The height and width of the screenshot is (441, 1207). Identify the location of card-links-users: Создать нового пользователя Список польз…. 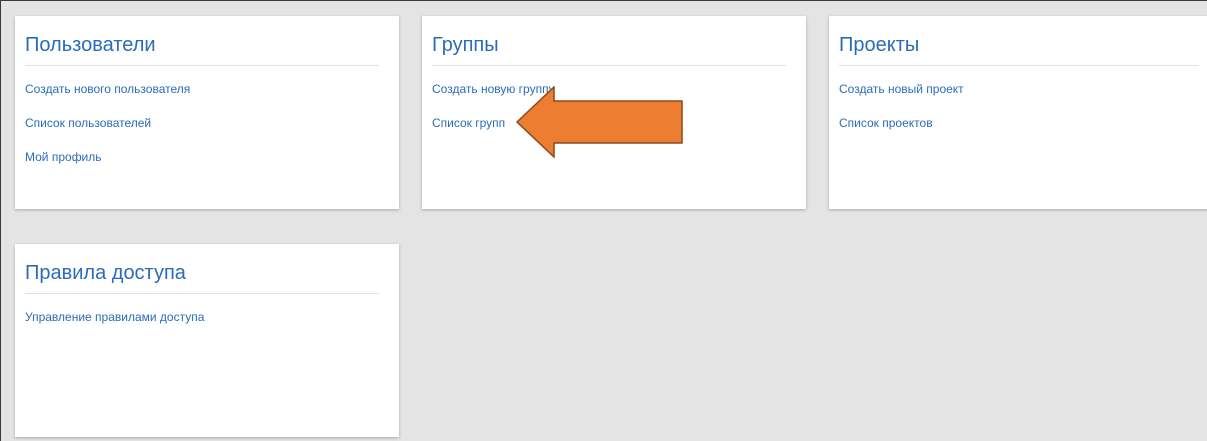
(212, 123).